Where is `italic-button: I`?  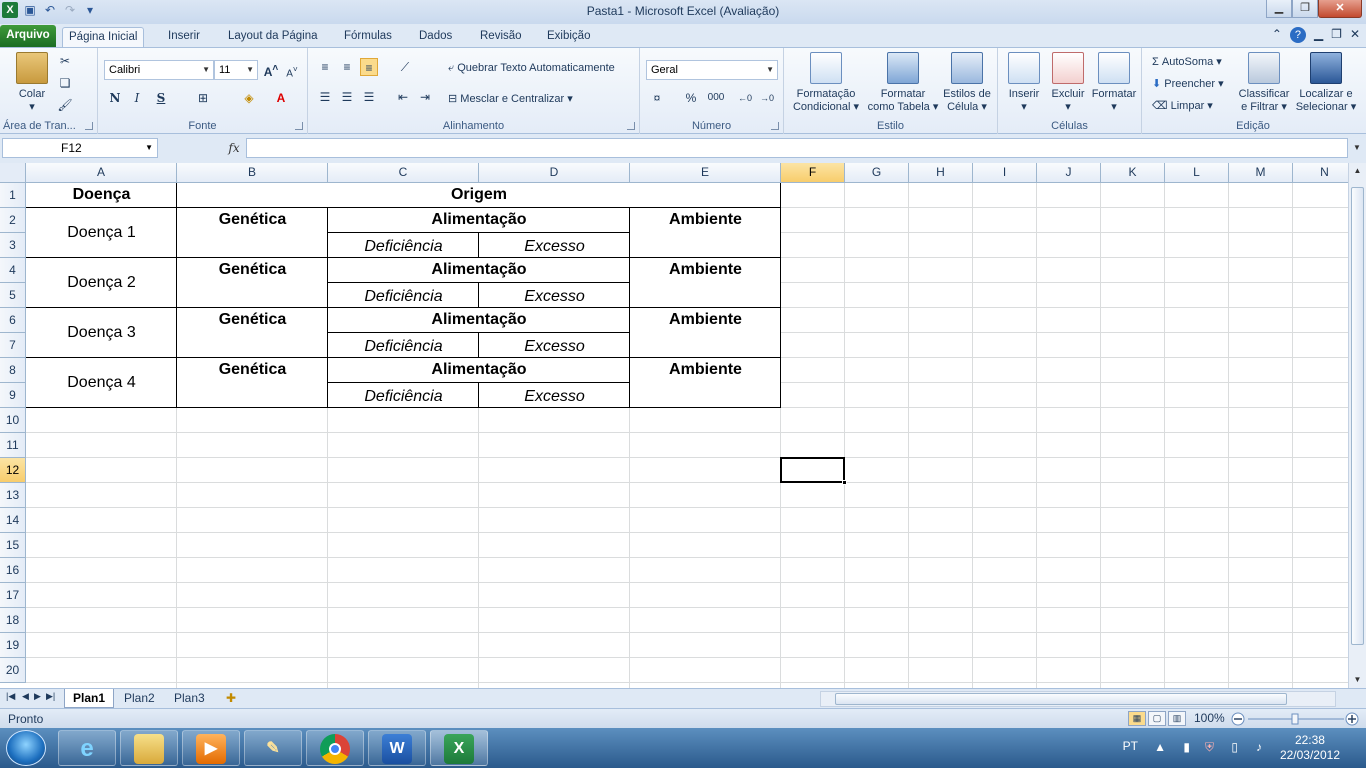 italic-button: I is located at coordinates (137, 98).